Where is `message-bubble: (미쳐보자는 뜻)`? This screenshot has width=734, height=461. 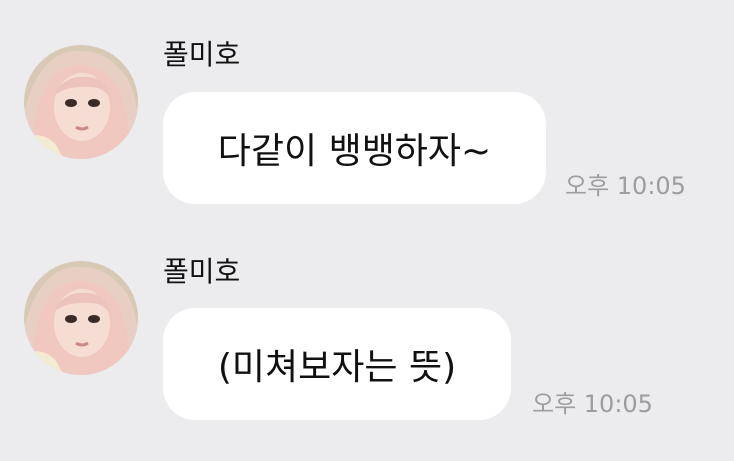 message-bubble: (미쳐보자는 뜻) is located at coordinates (337, 364).